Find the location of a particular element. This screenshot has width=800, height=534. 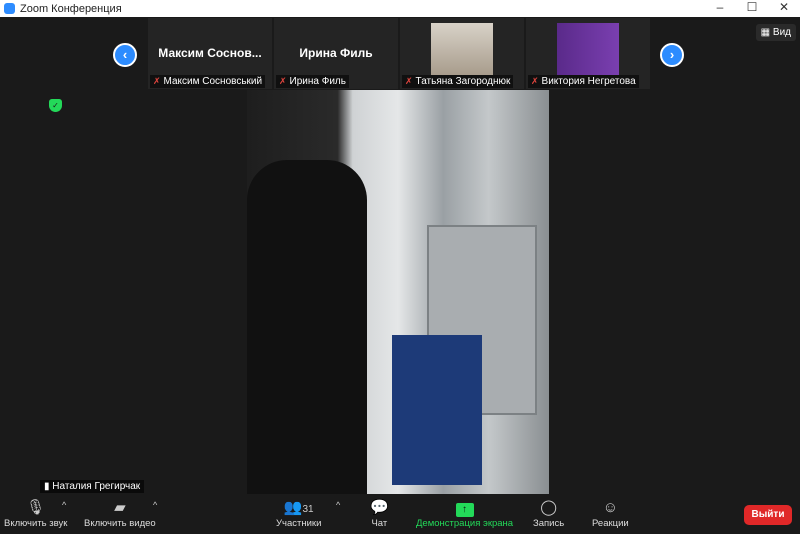

record-label: Запись is located at coordinates (549, 523).